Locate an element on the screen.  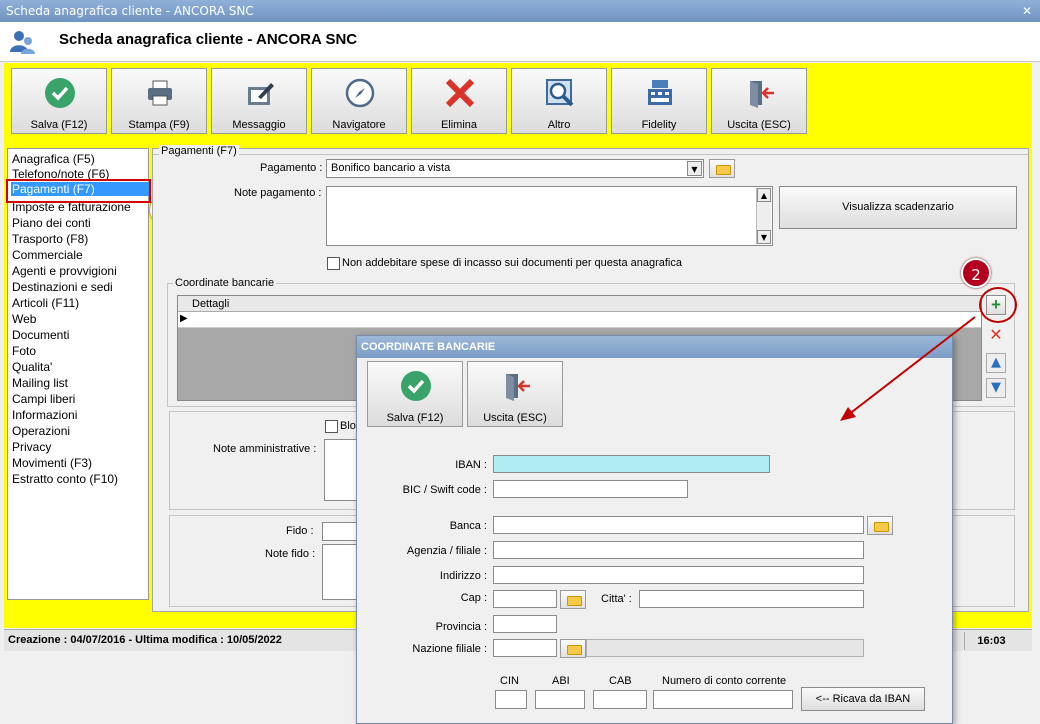
dialog-exit-button: Uscita (ESC) is located at coordinates (515, 394).